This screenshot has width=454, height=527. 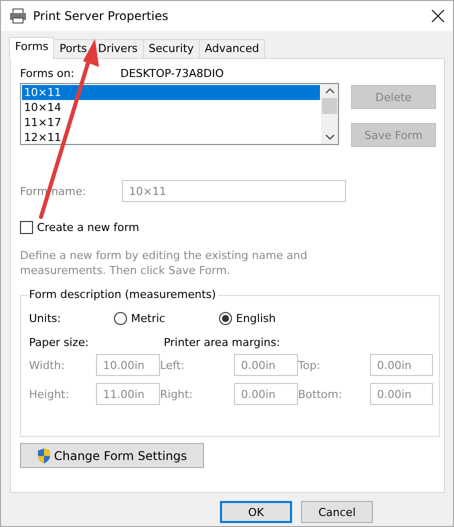 I want to click on list-item: 11×17, so click(x=171, y=122).